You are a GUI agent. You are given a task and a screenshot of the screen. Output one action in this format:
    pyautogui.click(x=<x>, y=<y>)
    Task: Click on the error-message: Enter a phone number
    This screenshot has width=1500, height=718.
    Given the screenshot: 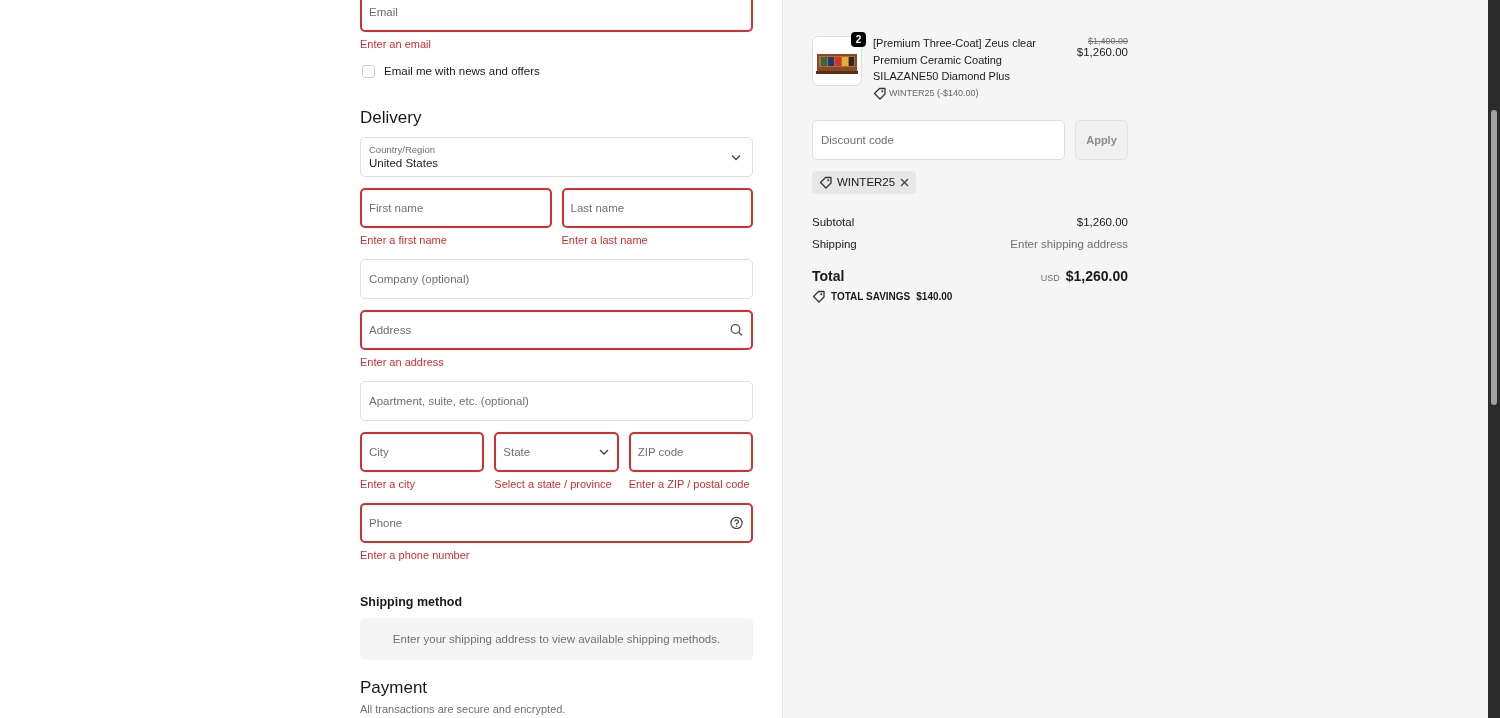 What is the action you would take?
    pyautogui.click(x=415, y=555)
    